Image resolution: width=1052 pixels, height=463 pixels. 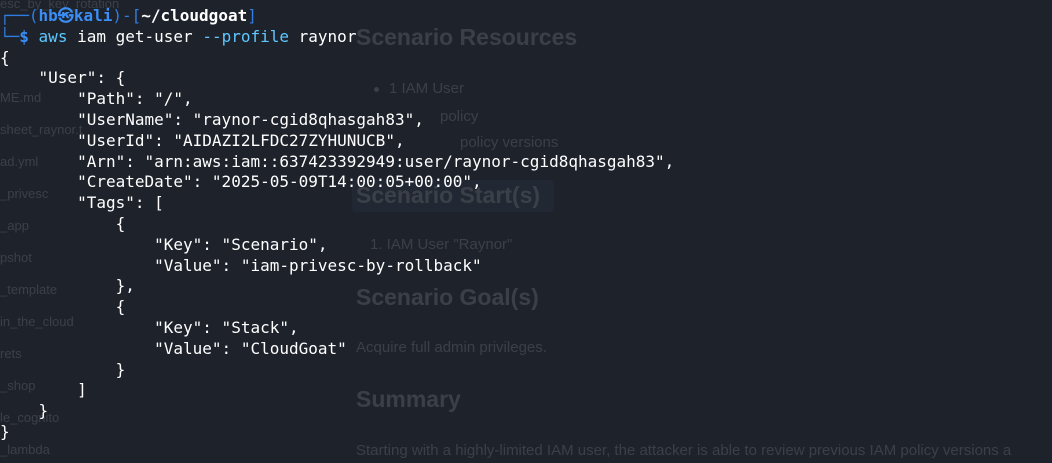 I want to click on output-line: "Key": "Stack",, so click(x=149, y=327).